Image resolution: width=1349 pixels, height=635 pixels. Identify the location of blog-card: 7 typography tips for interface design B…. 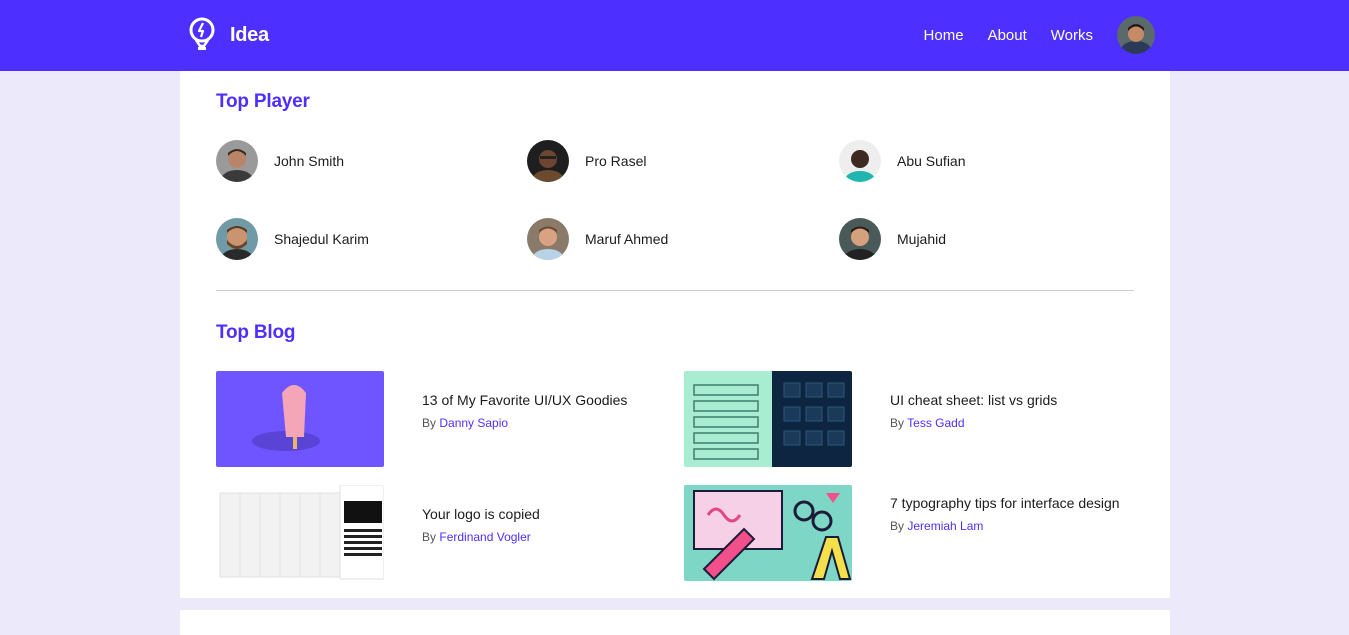
(907, 533).